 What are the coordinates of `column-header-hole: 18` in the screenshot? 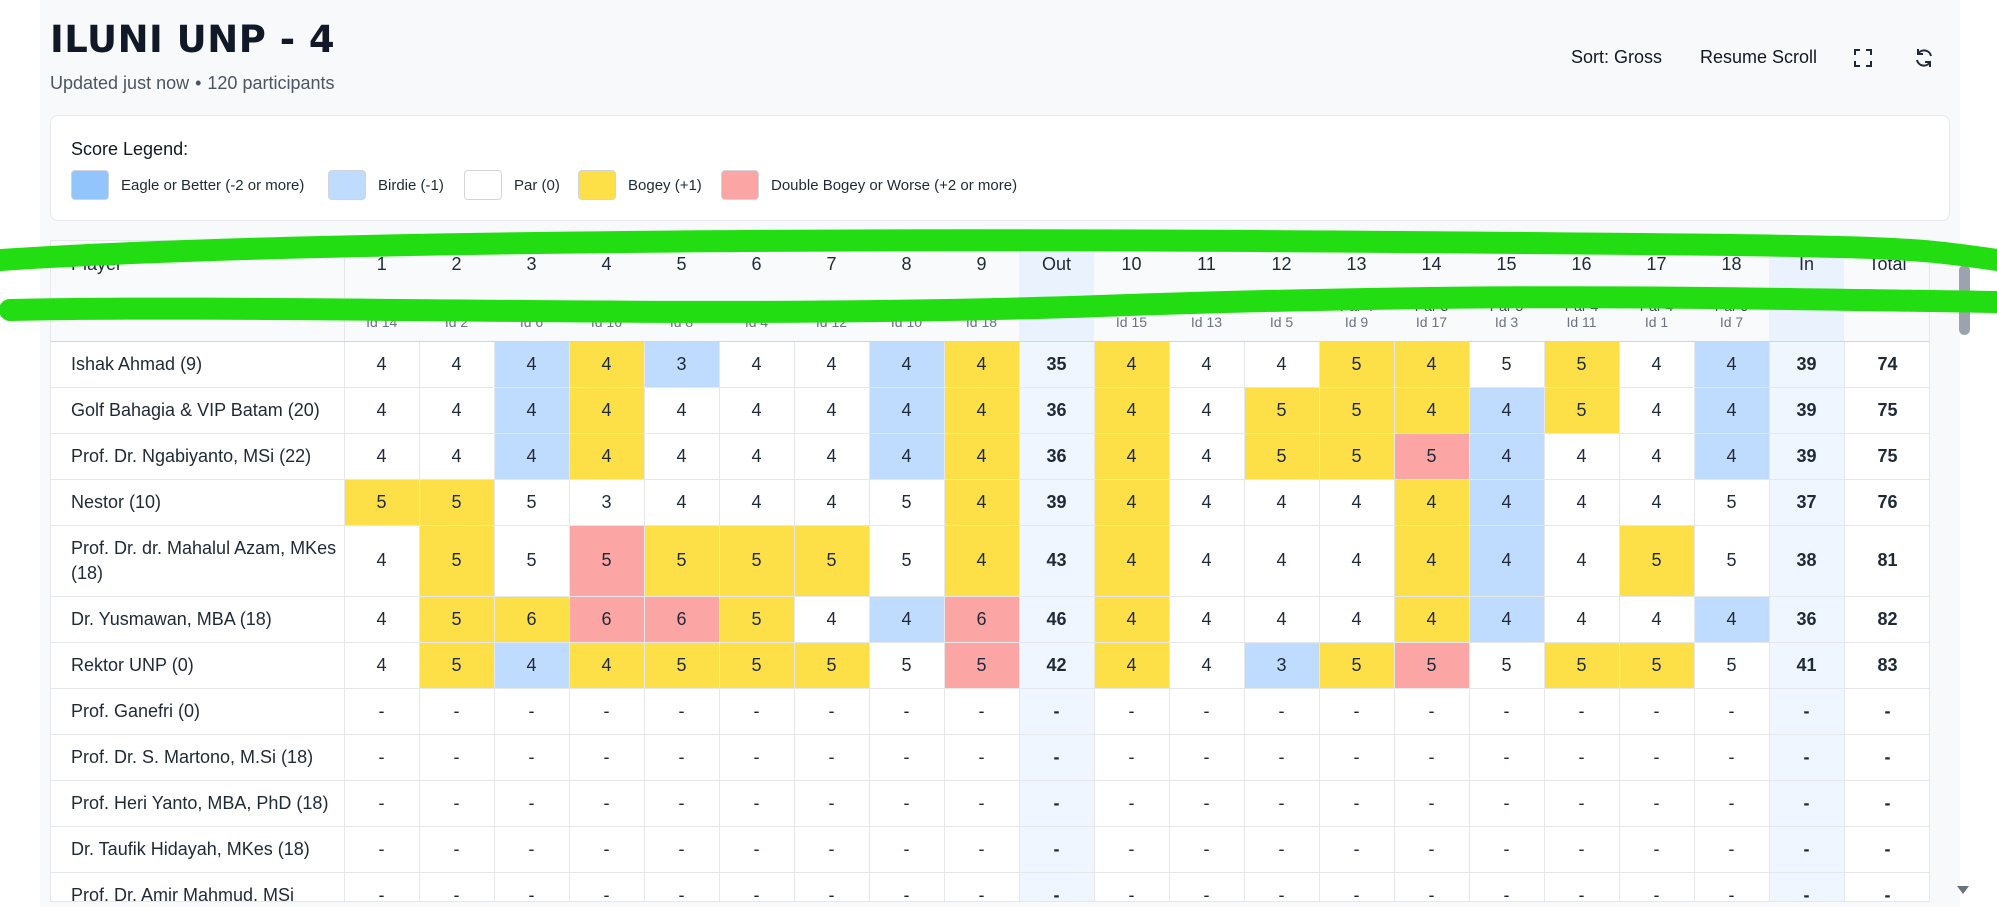 It's located at (1731, 264).